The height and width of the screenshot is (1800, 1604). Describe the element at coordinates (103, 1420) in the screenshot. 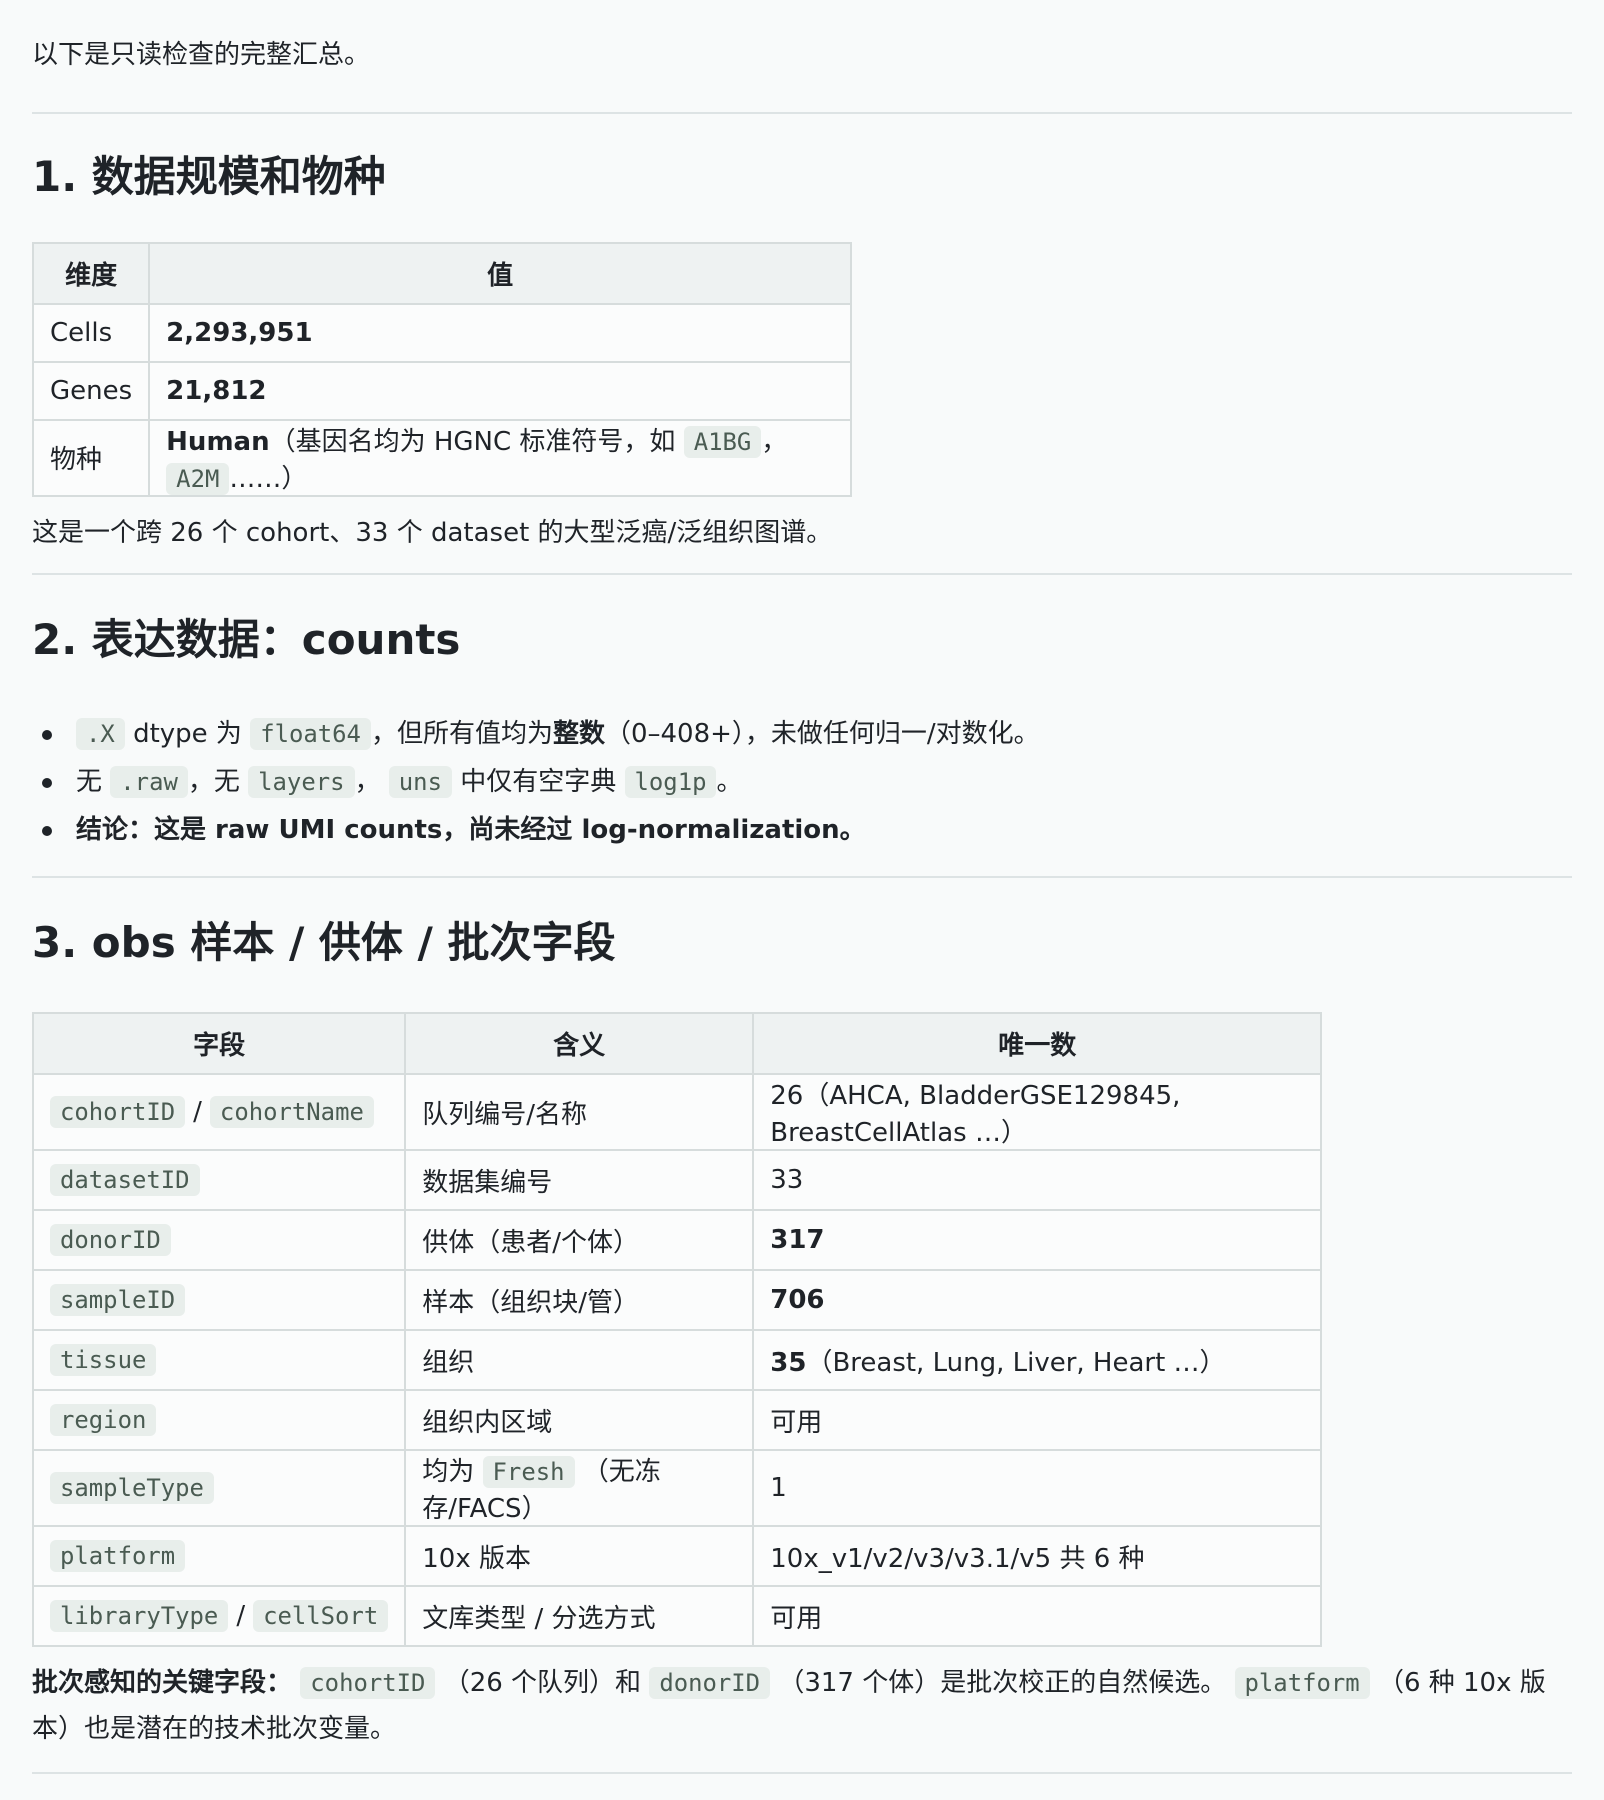

I see `field-code: region` at that location.